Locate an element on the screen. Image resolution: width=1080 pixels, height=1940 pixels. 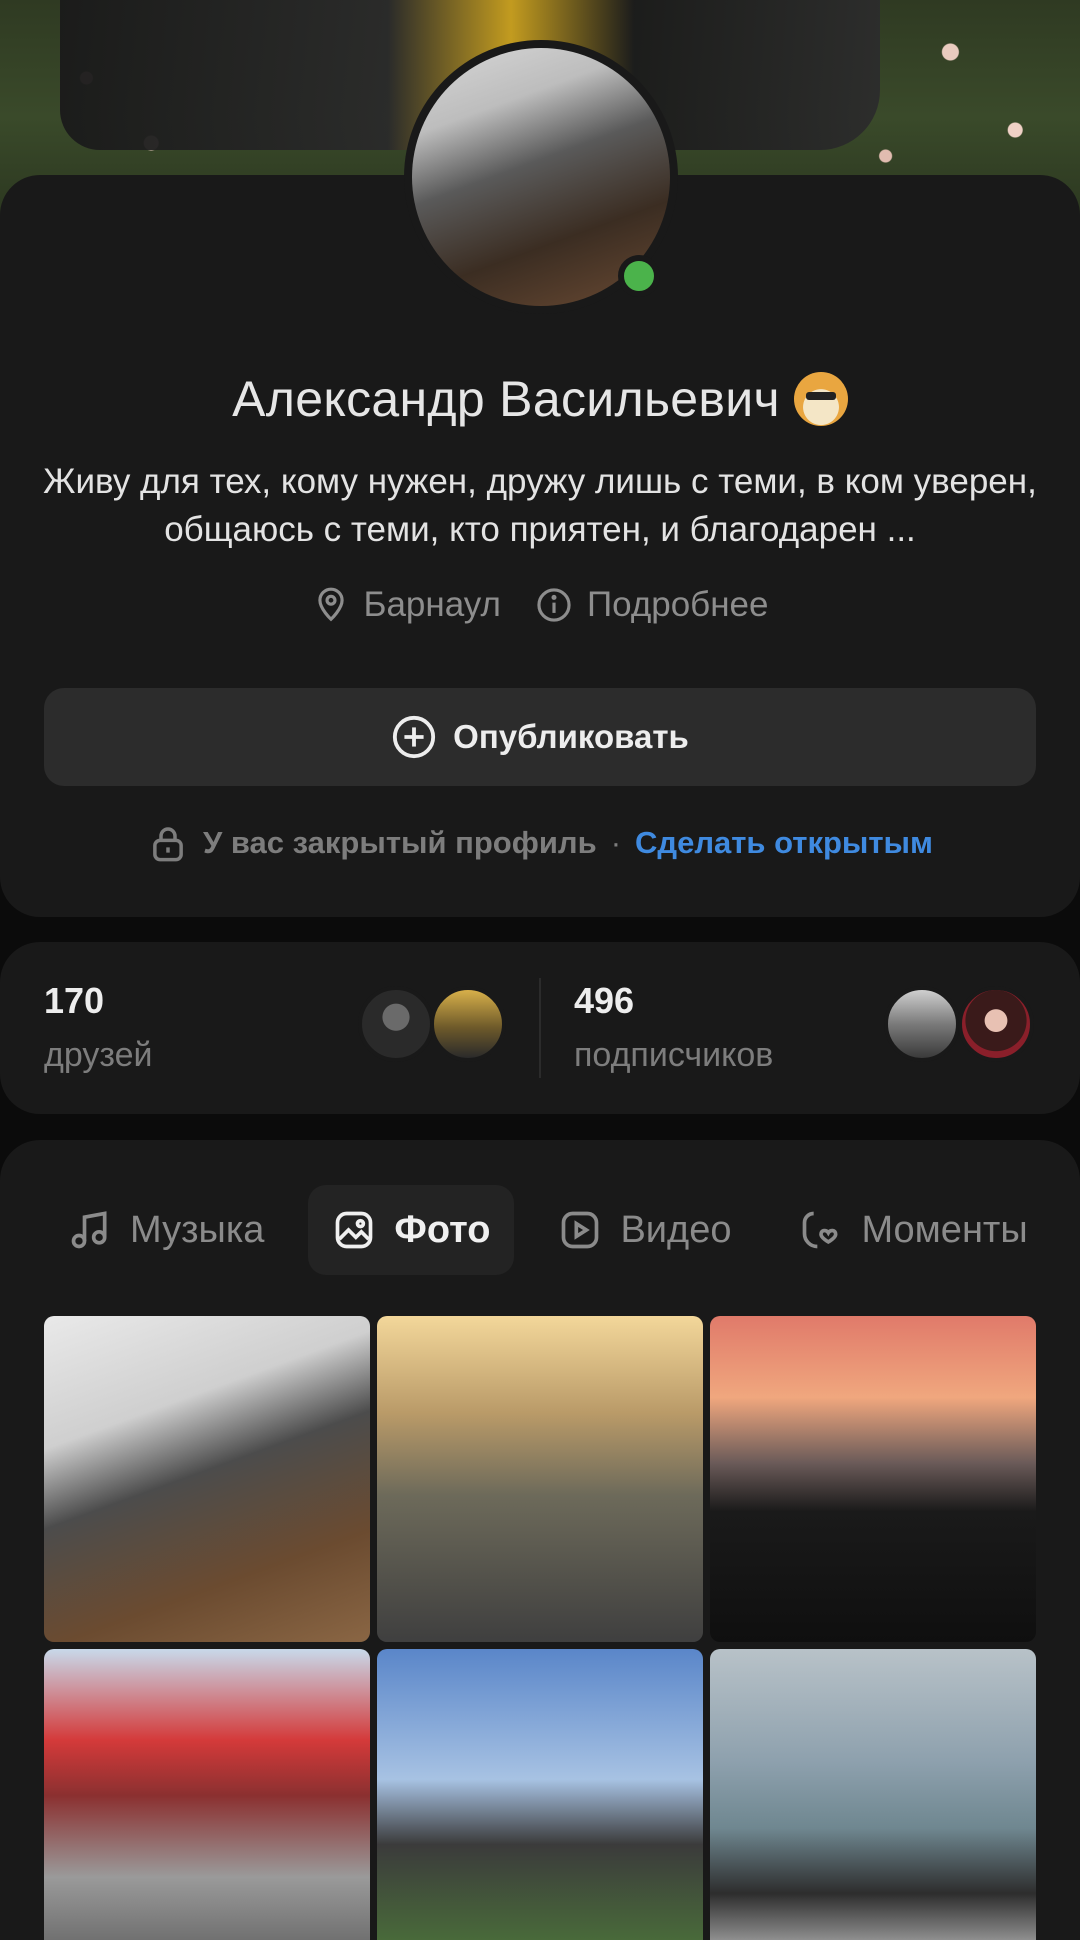
tab-photo-label: Фото is located at coordinates (442, 1229).